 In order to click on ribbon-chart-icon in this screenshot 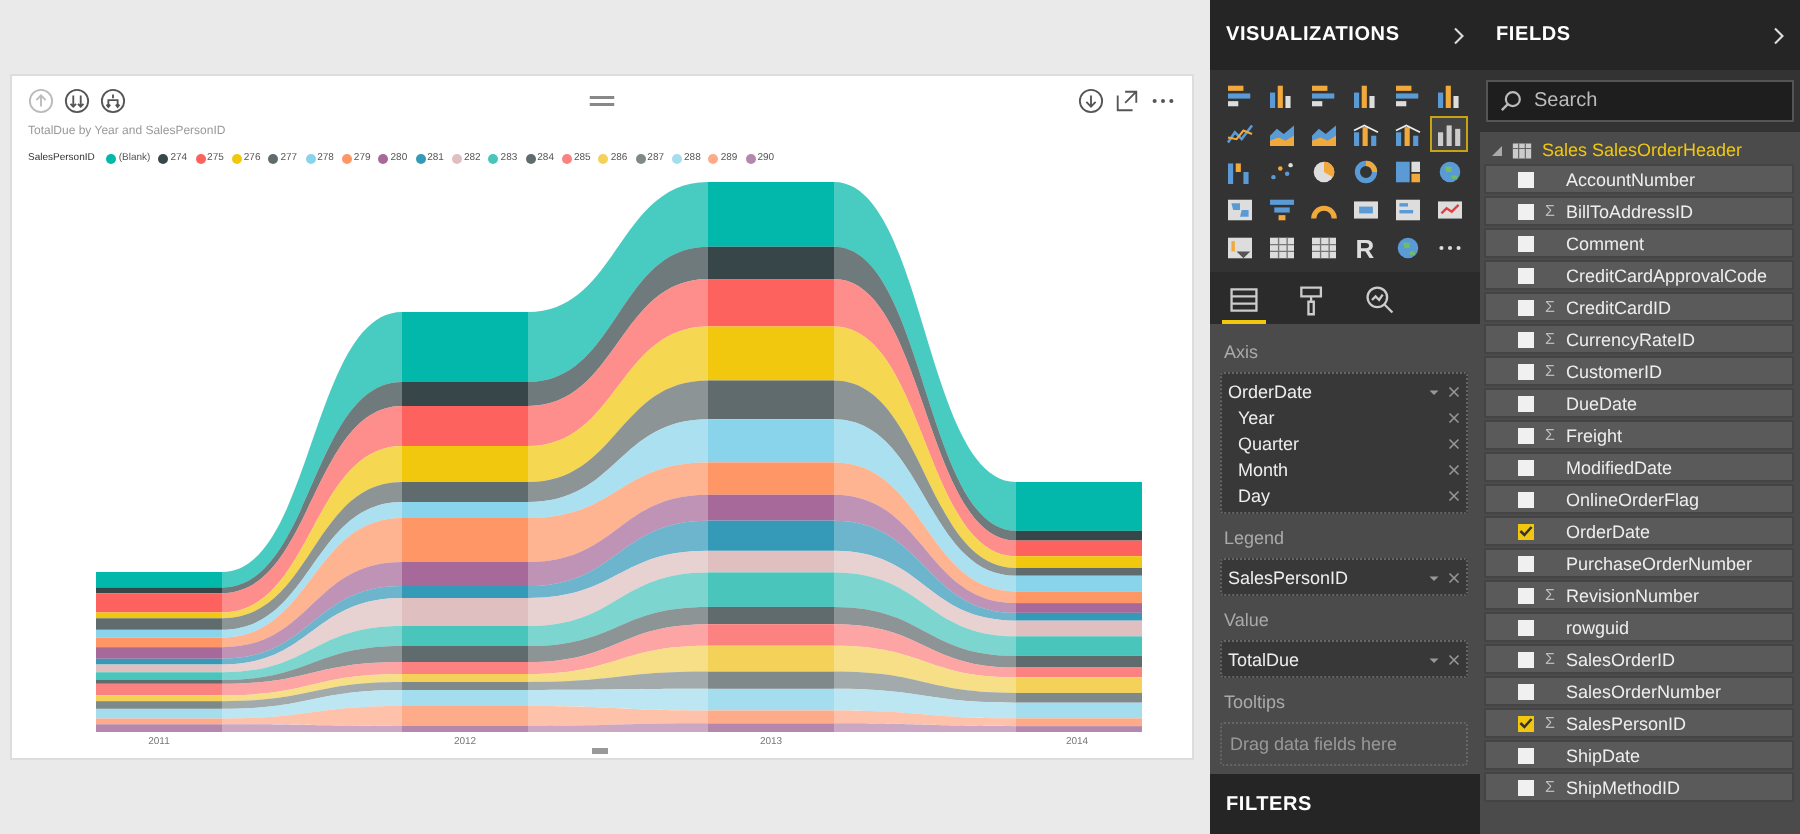, I will do `click(1449, 134)`.